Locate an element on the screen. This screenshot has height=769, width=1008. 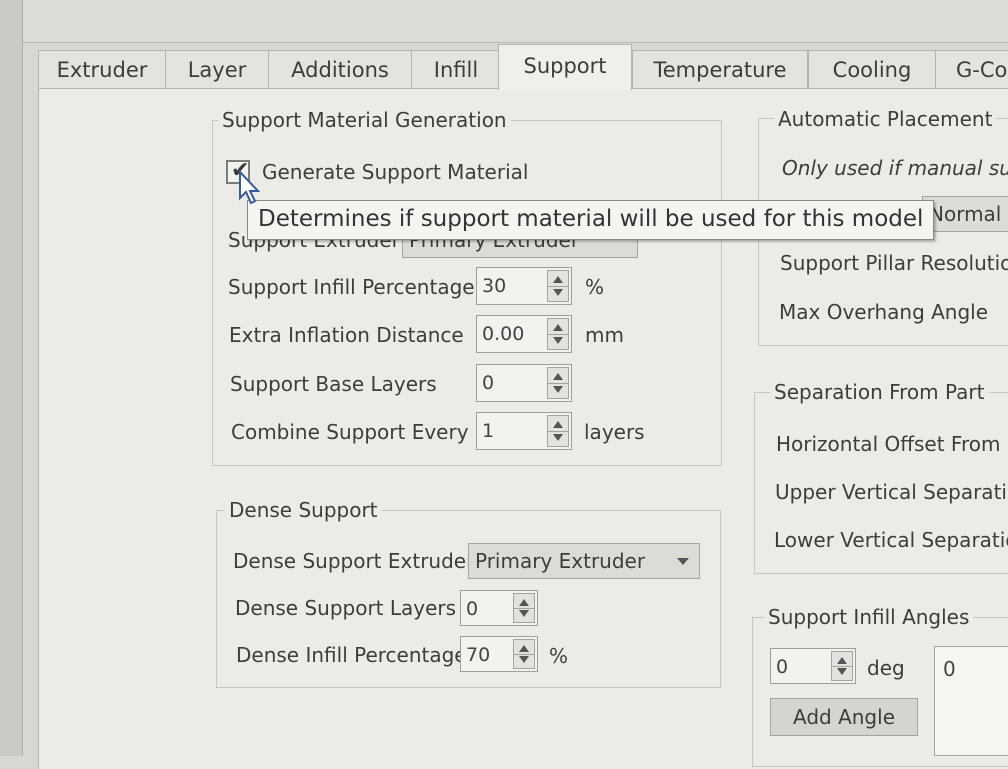
upper-separation-label: Upper Vertical Separatio is located at coordinates (891, 492).